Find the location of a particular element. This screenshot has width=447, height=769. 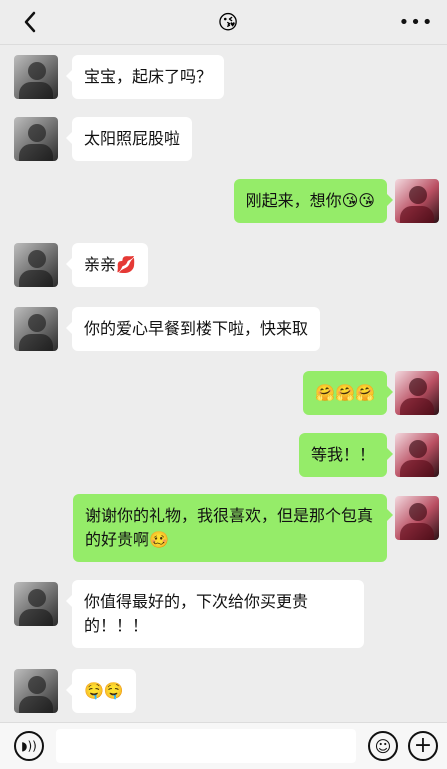

message-bubble-outgoing: 刚起来，想你😘😘 is located at coordinates (313, 201).